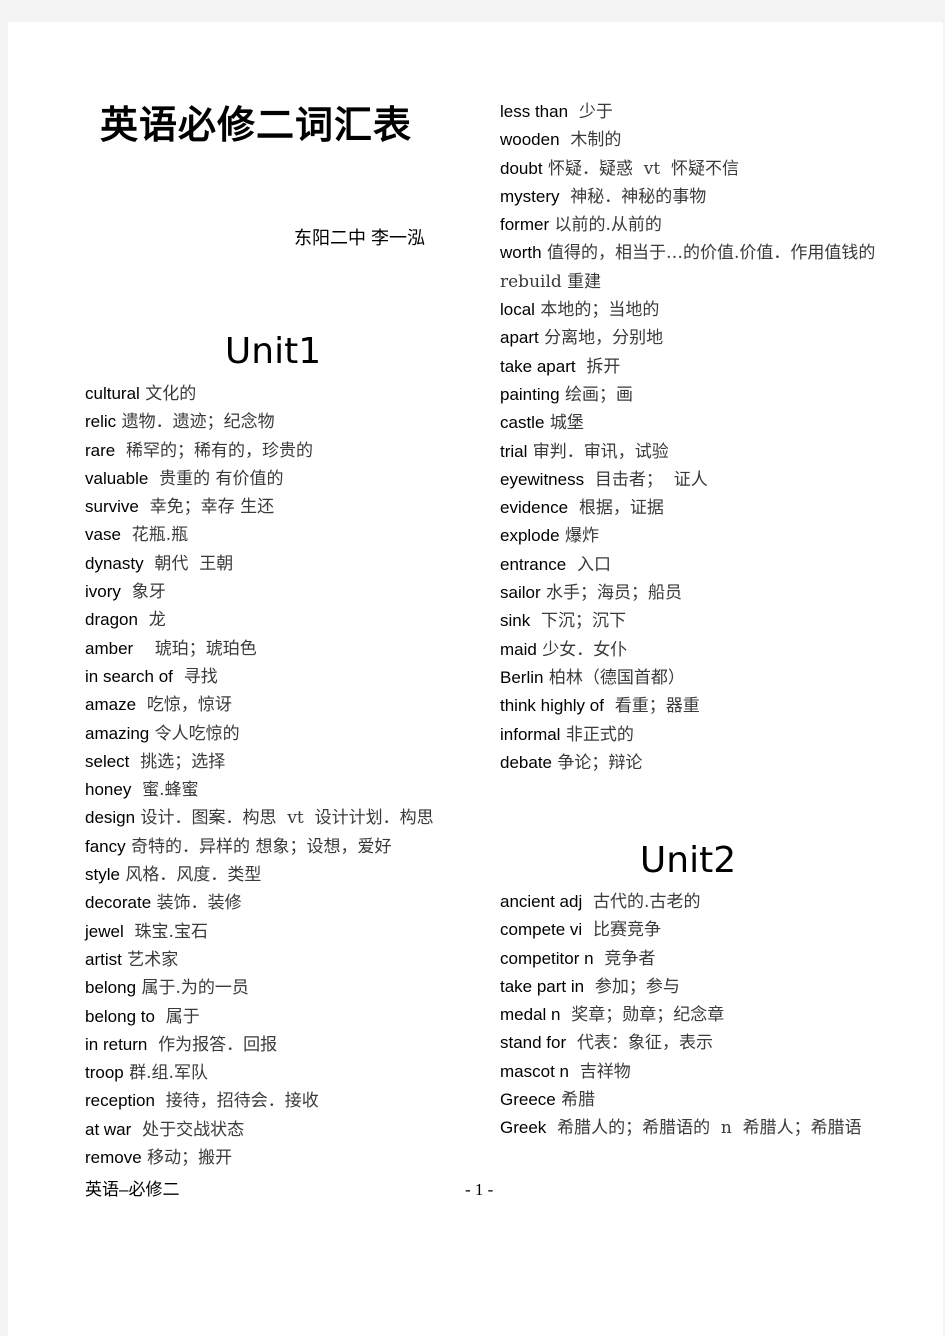  What do you see at coordinates (275, 705) in the screenshot?
I see `vocab-entry: amaze 吃惊，惊讶` at bounding box center [275, 705].